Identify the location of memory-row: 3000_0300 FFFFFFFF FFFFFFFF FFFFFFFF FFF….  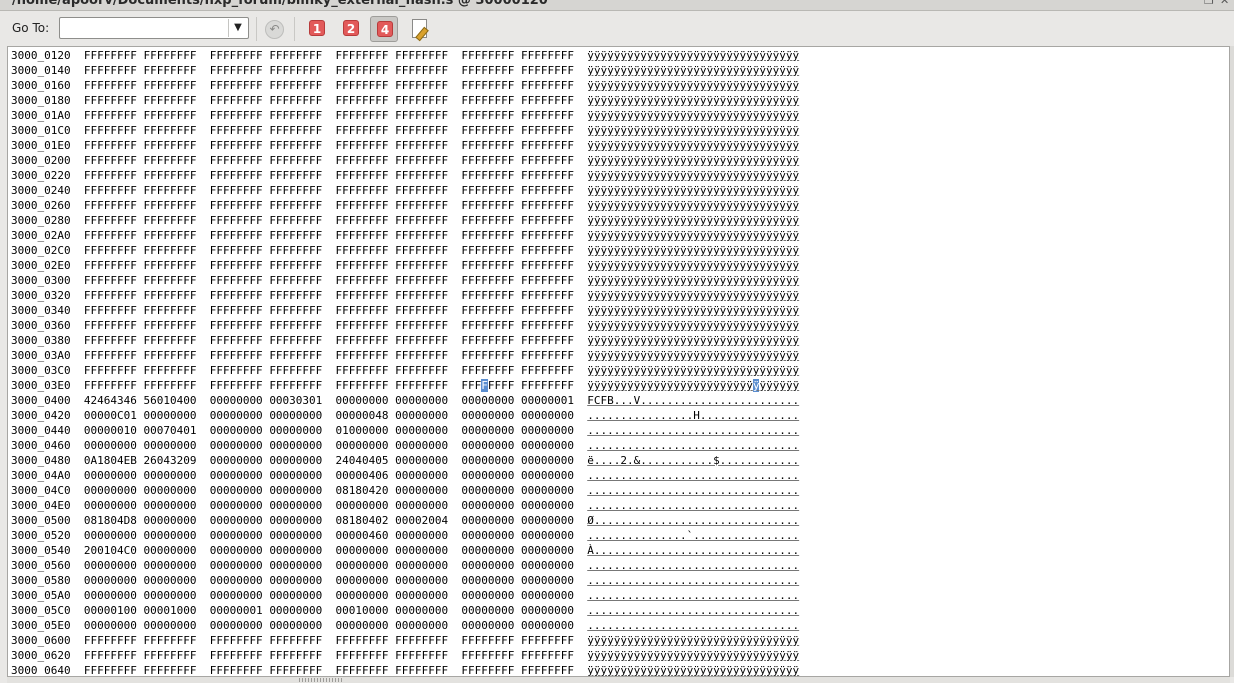
(405, 280).